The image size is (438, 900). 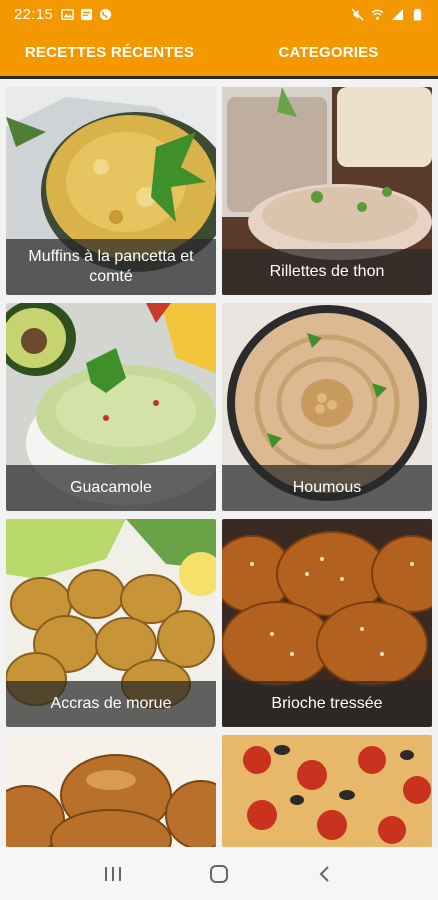 I want to click on status-right-icons, so click(x=387, y=14).